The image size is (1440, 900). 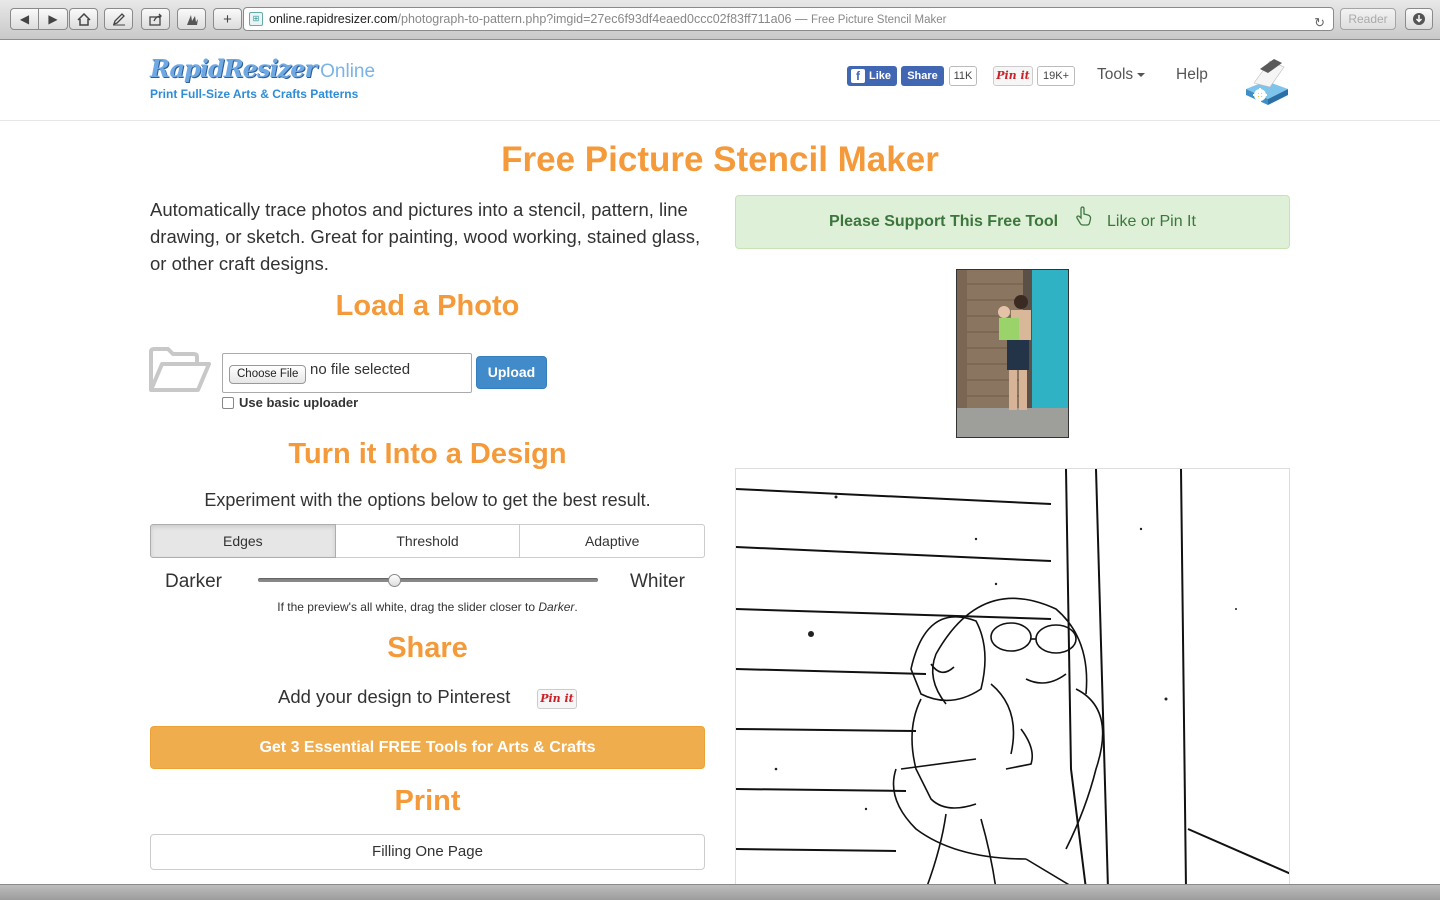 What do you see at coordinates (1084, 222) in the screenshot?
I see `hand-pointer-icon` at bounding box center [1084, 222].